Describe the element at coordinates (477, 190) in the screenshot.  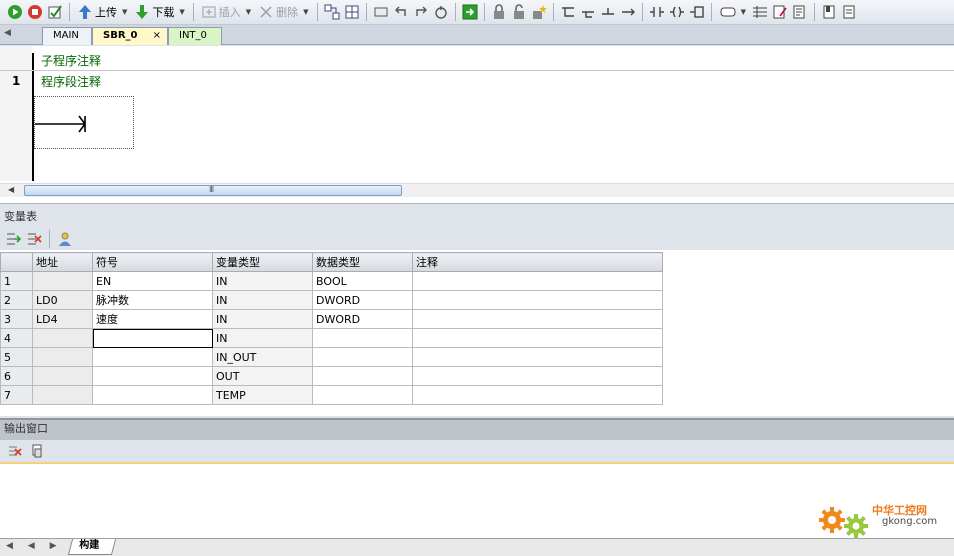
I see `editor-horizontal-scrollbar: ◀ III` at that location.